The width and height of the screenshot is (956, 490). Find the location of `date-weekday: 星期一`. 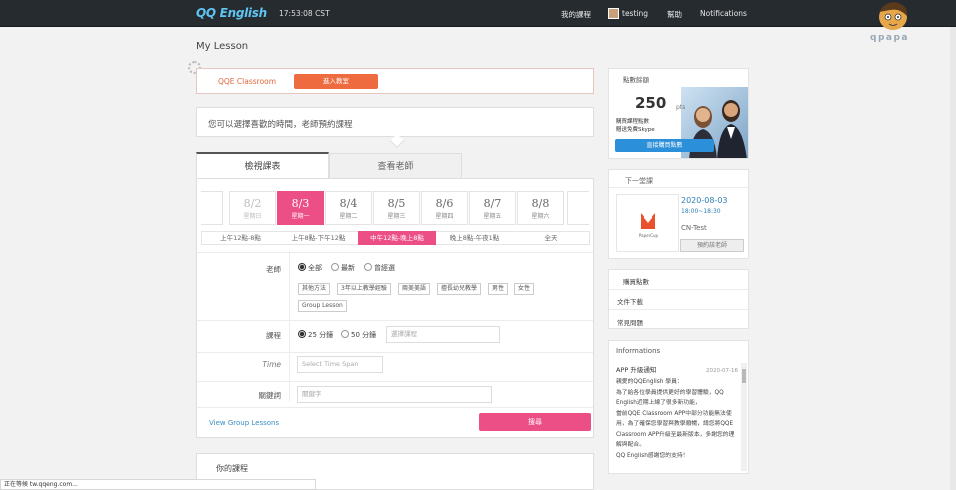

date-weekday: 星期一 is located at coordinates (300, 216).